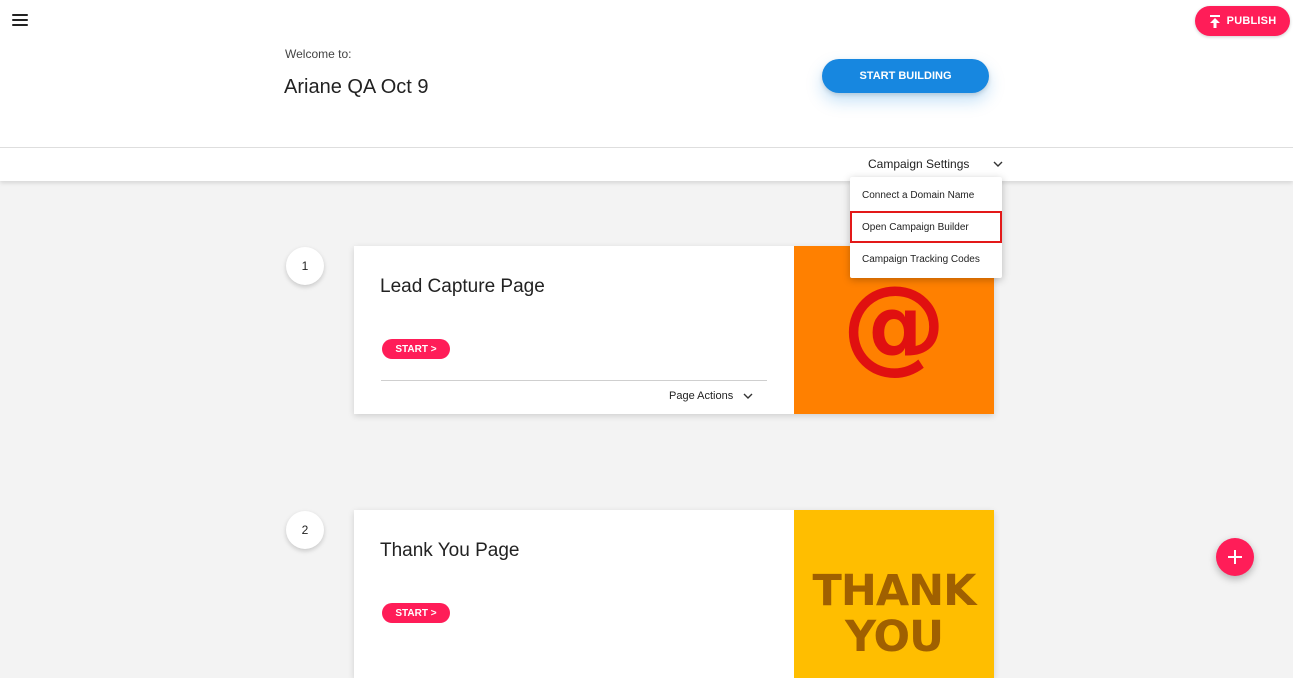 Image resolution: width=1293 pixels, height=678 pixels. Describe the element at coordinates (305, 530) in the screenshot. I see `step-number-2: 2` at that location.